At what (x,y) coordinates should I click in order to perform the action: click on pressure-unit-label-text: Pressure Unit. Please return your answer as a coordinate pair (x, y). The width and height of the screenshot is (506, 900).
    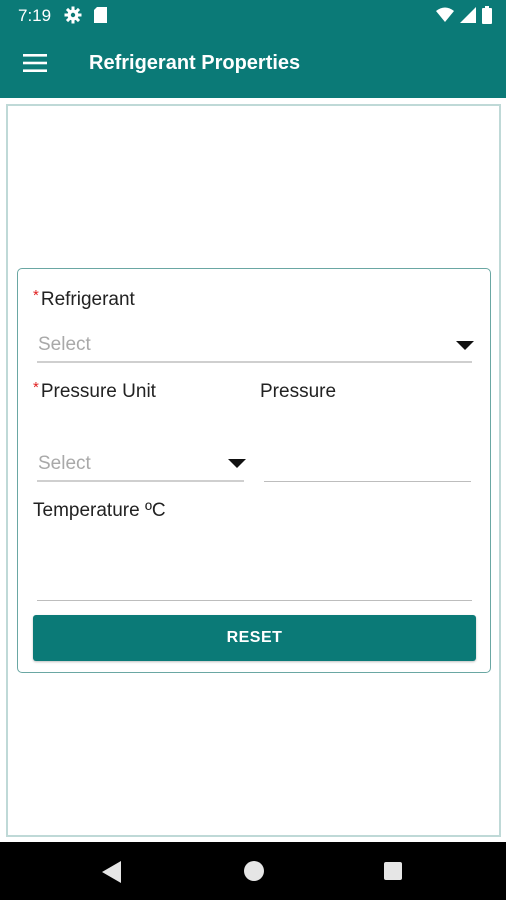
    Looking at the image, I should click on (98, 391).